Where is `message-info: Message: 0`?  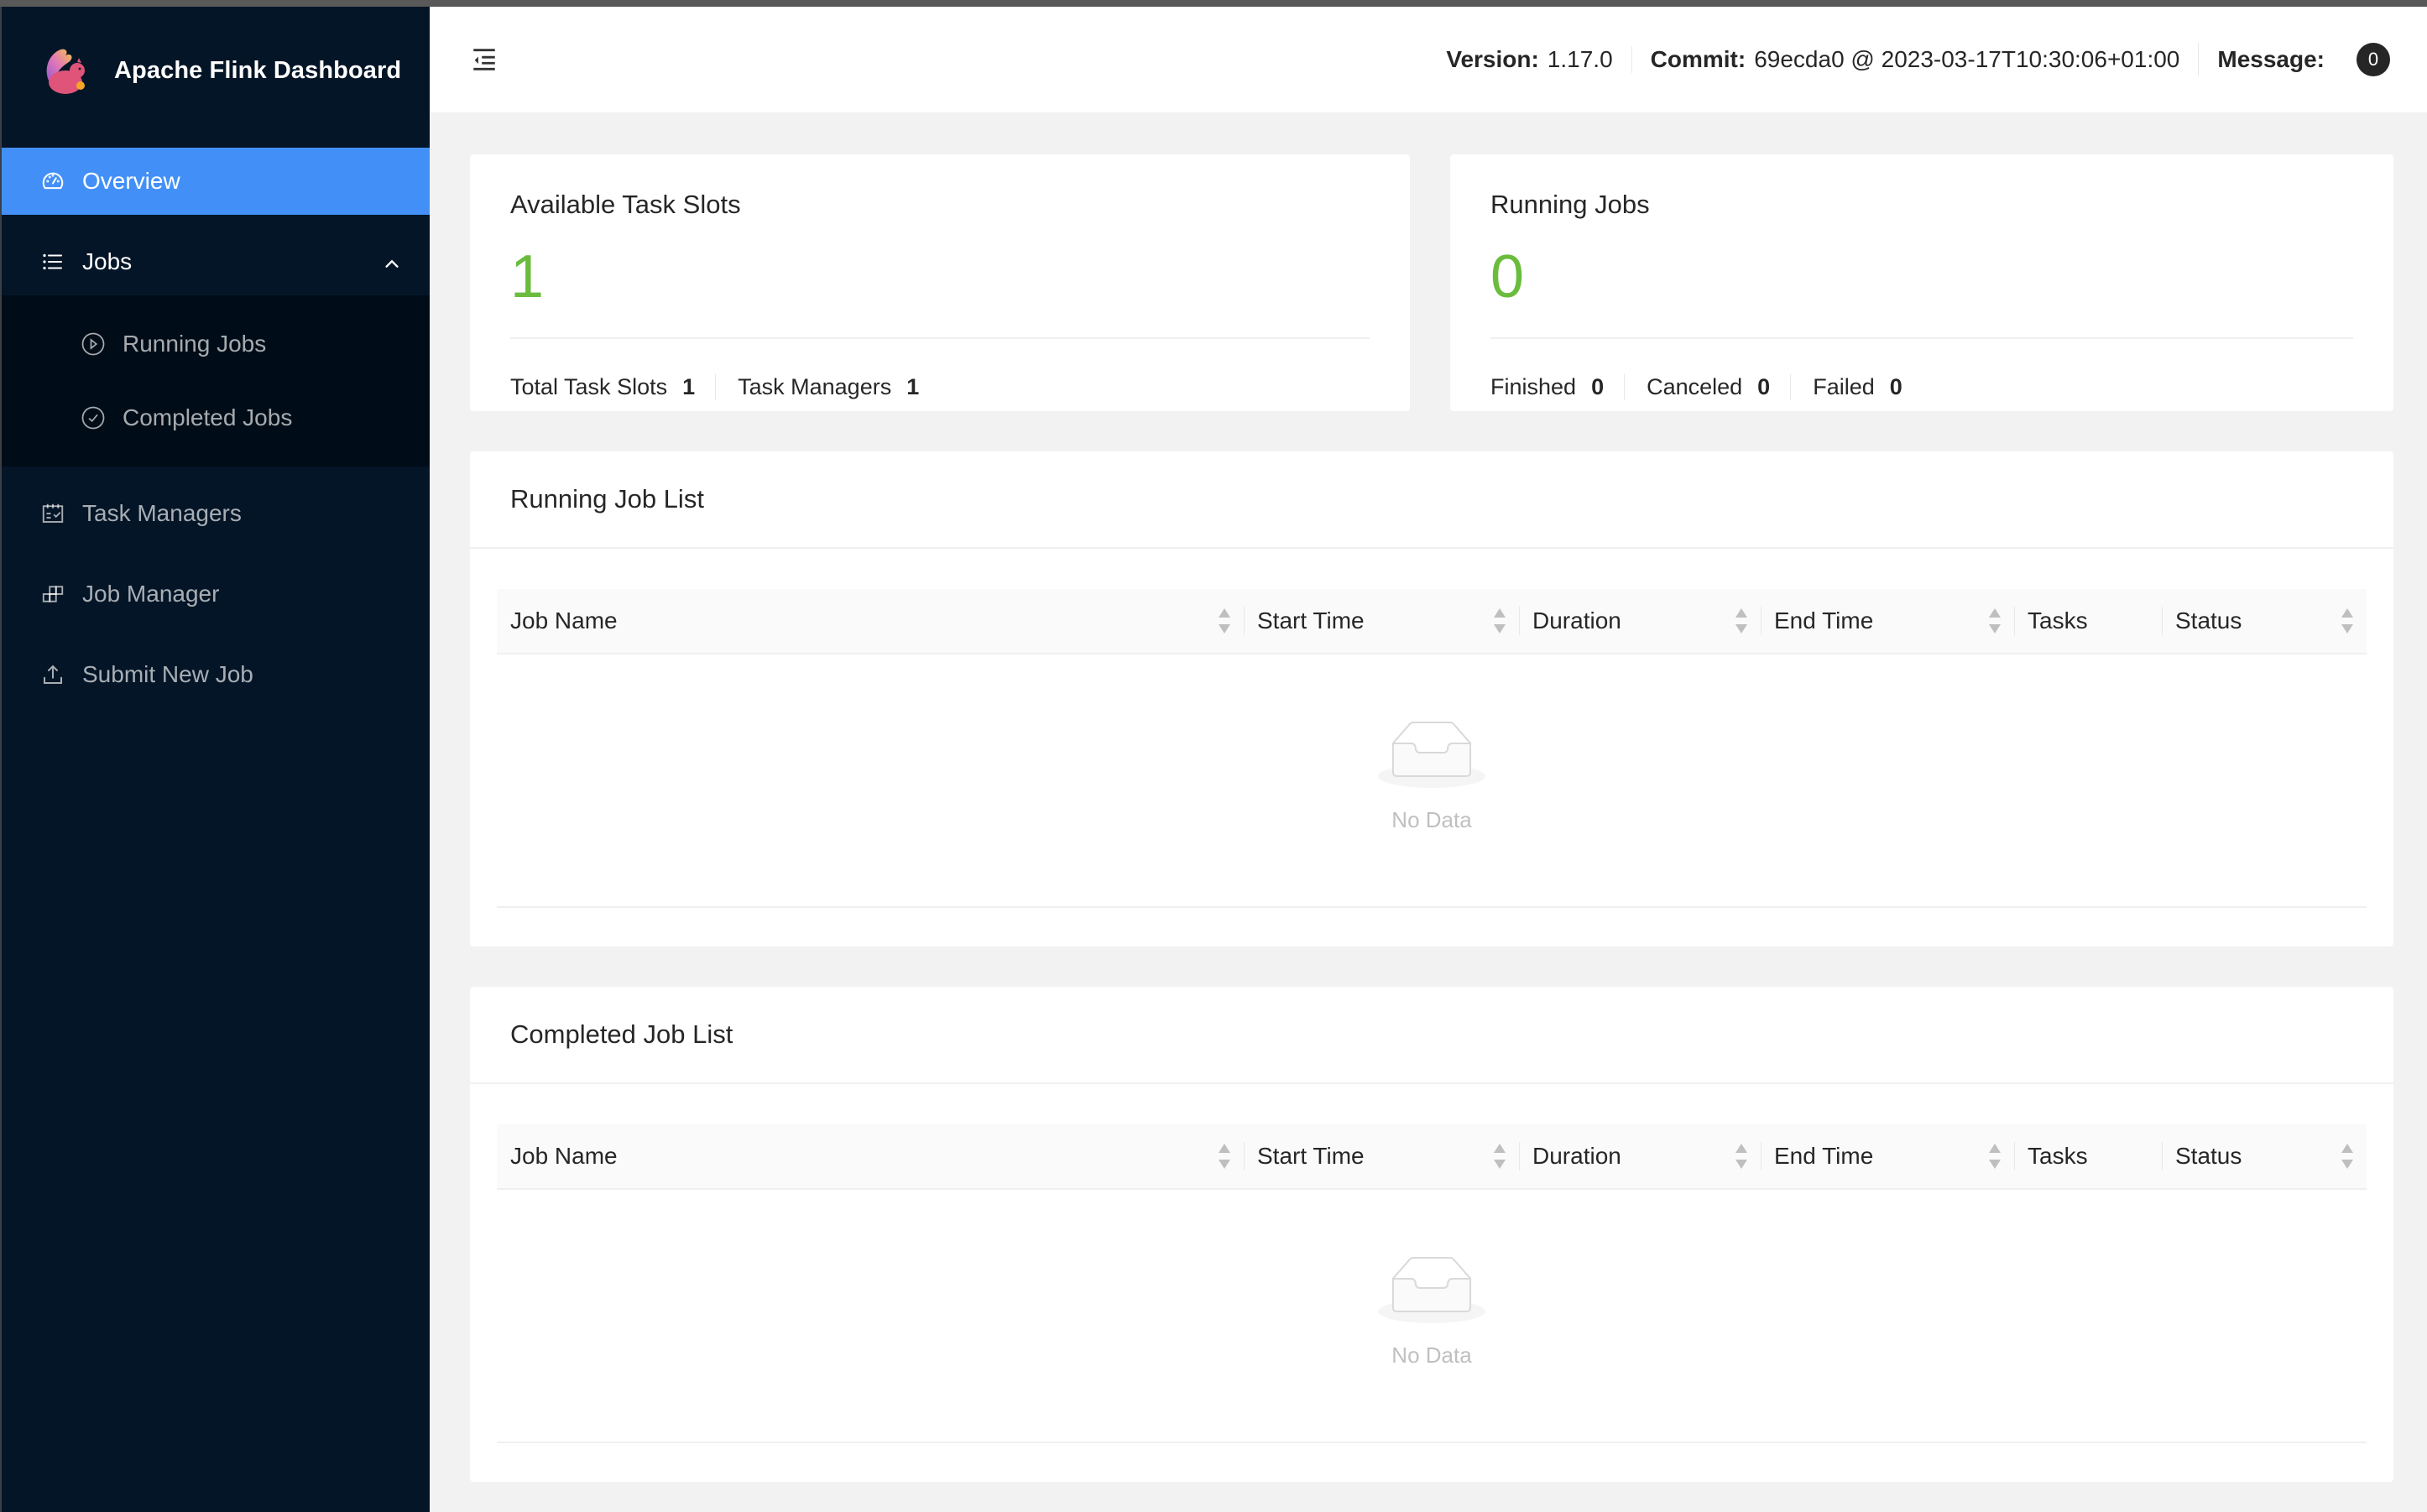 message-info: Message: 0 is located at coordinates (2303, 59).